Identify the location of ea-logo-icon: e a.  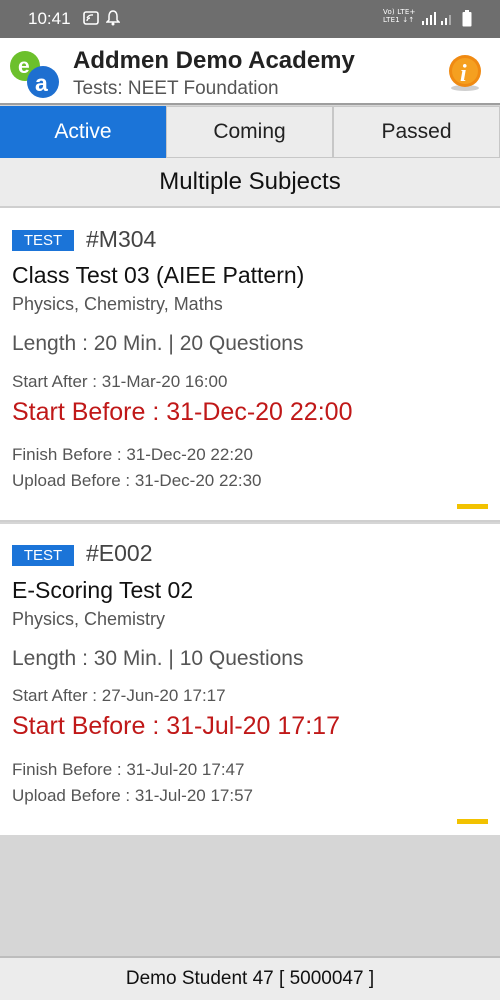
(34, 74).